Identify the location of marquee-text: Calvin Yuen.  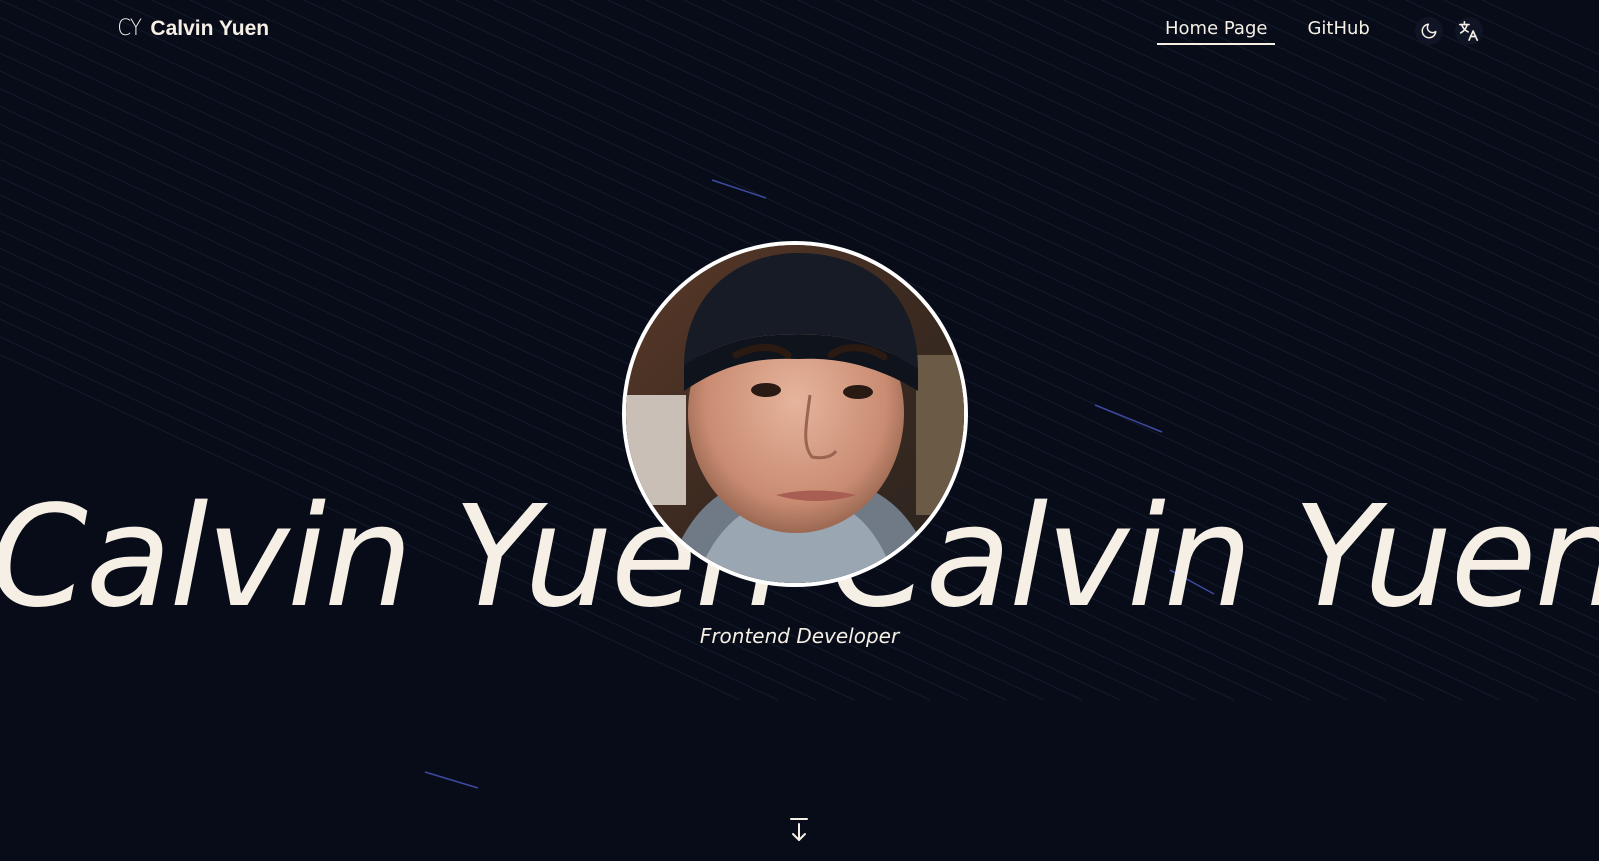
(1214, 557).